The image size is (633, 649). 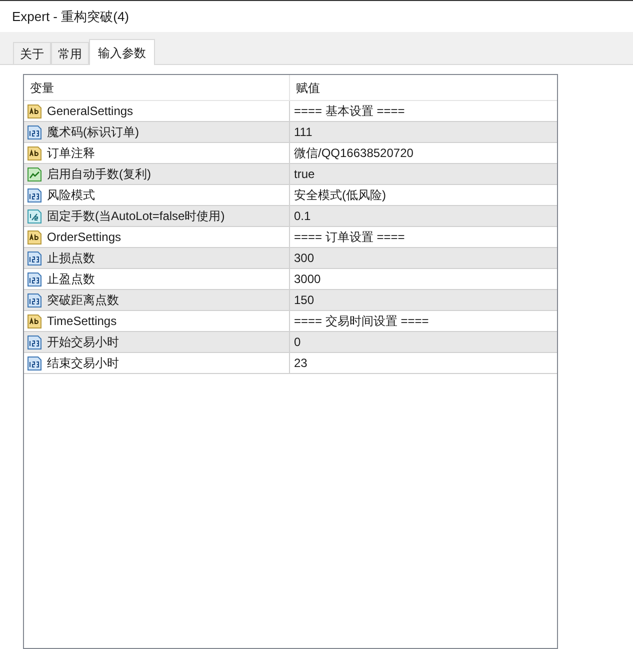 What do you see at coordinates (83, 342) in the screenshot?
I see `parameter-name: 开始交易小时` at bounding box center [83, 342].